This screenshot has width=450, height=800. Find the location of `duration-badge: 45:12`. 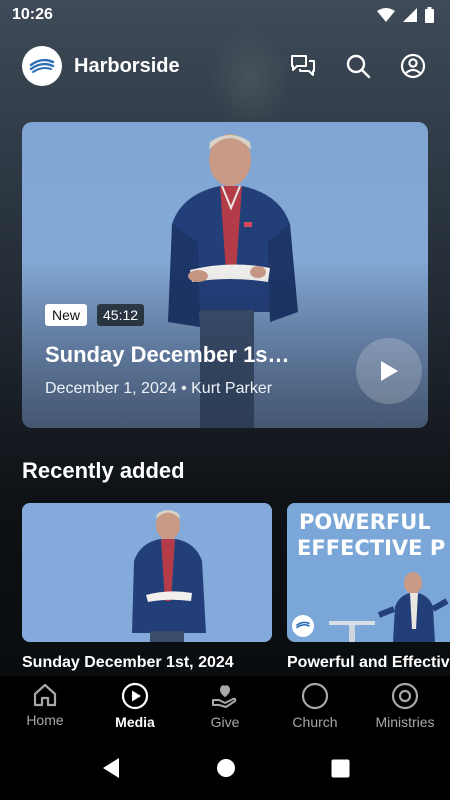

duration-badge: 45:12 is located at coordinates (121, 315).